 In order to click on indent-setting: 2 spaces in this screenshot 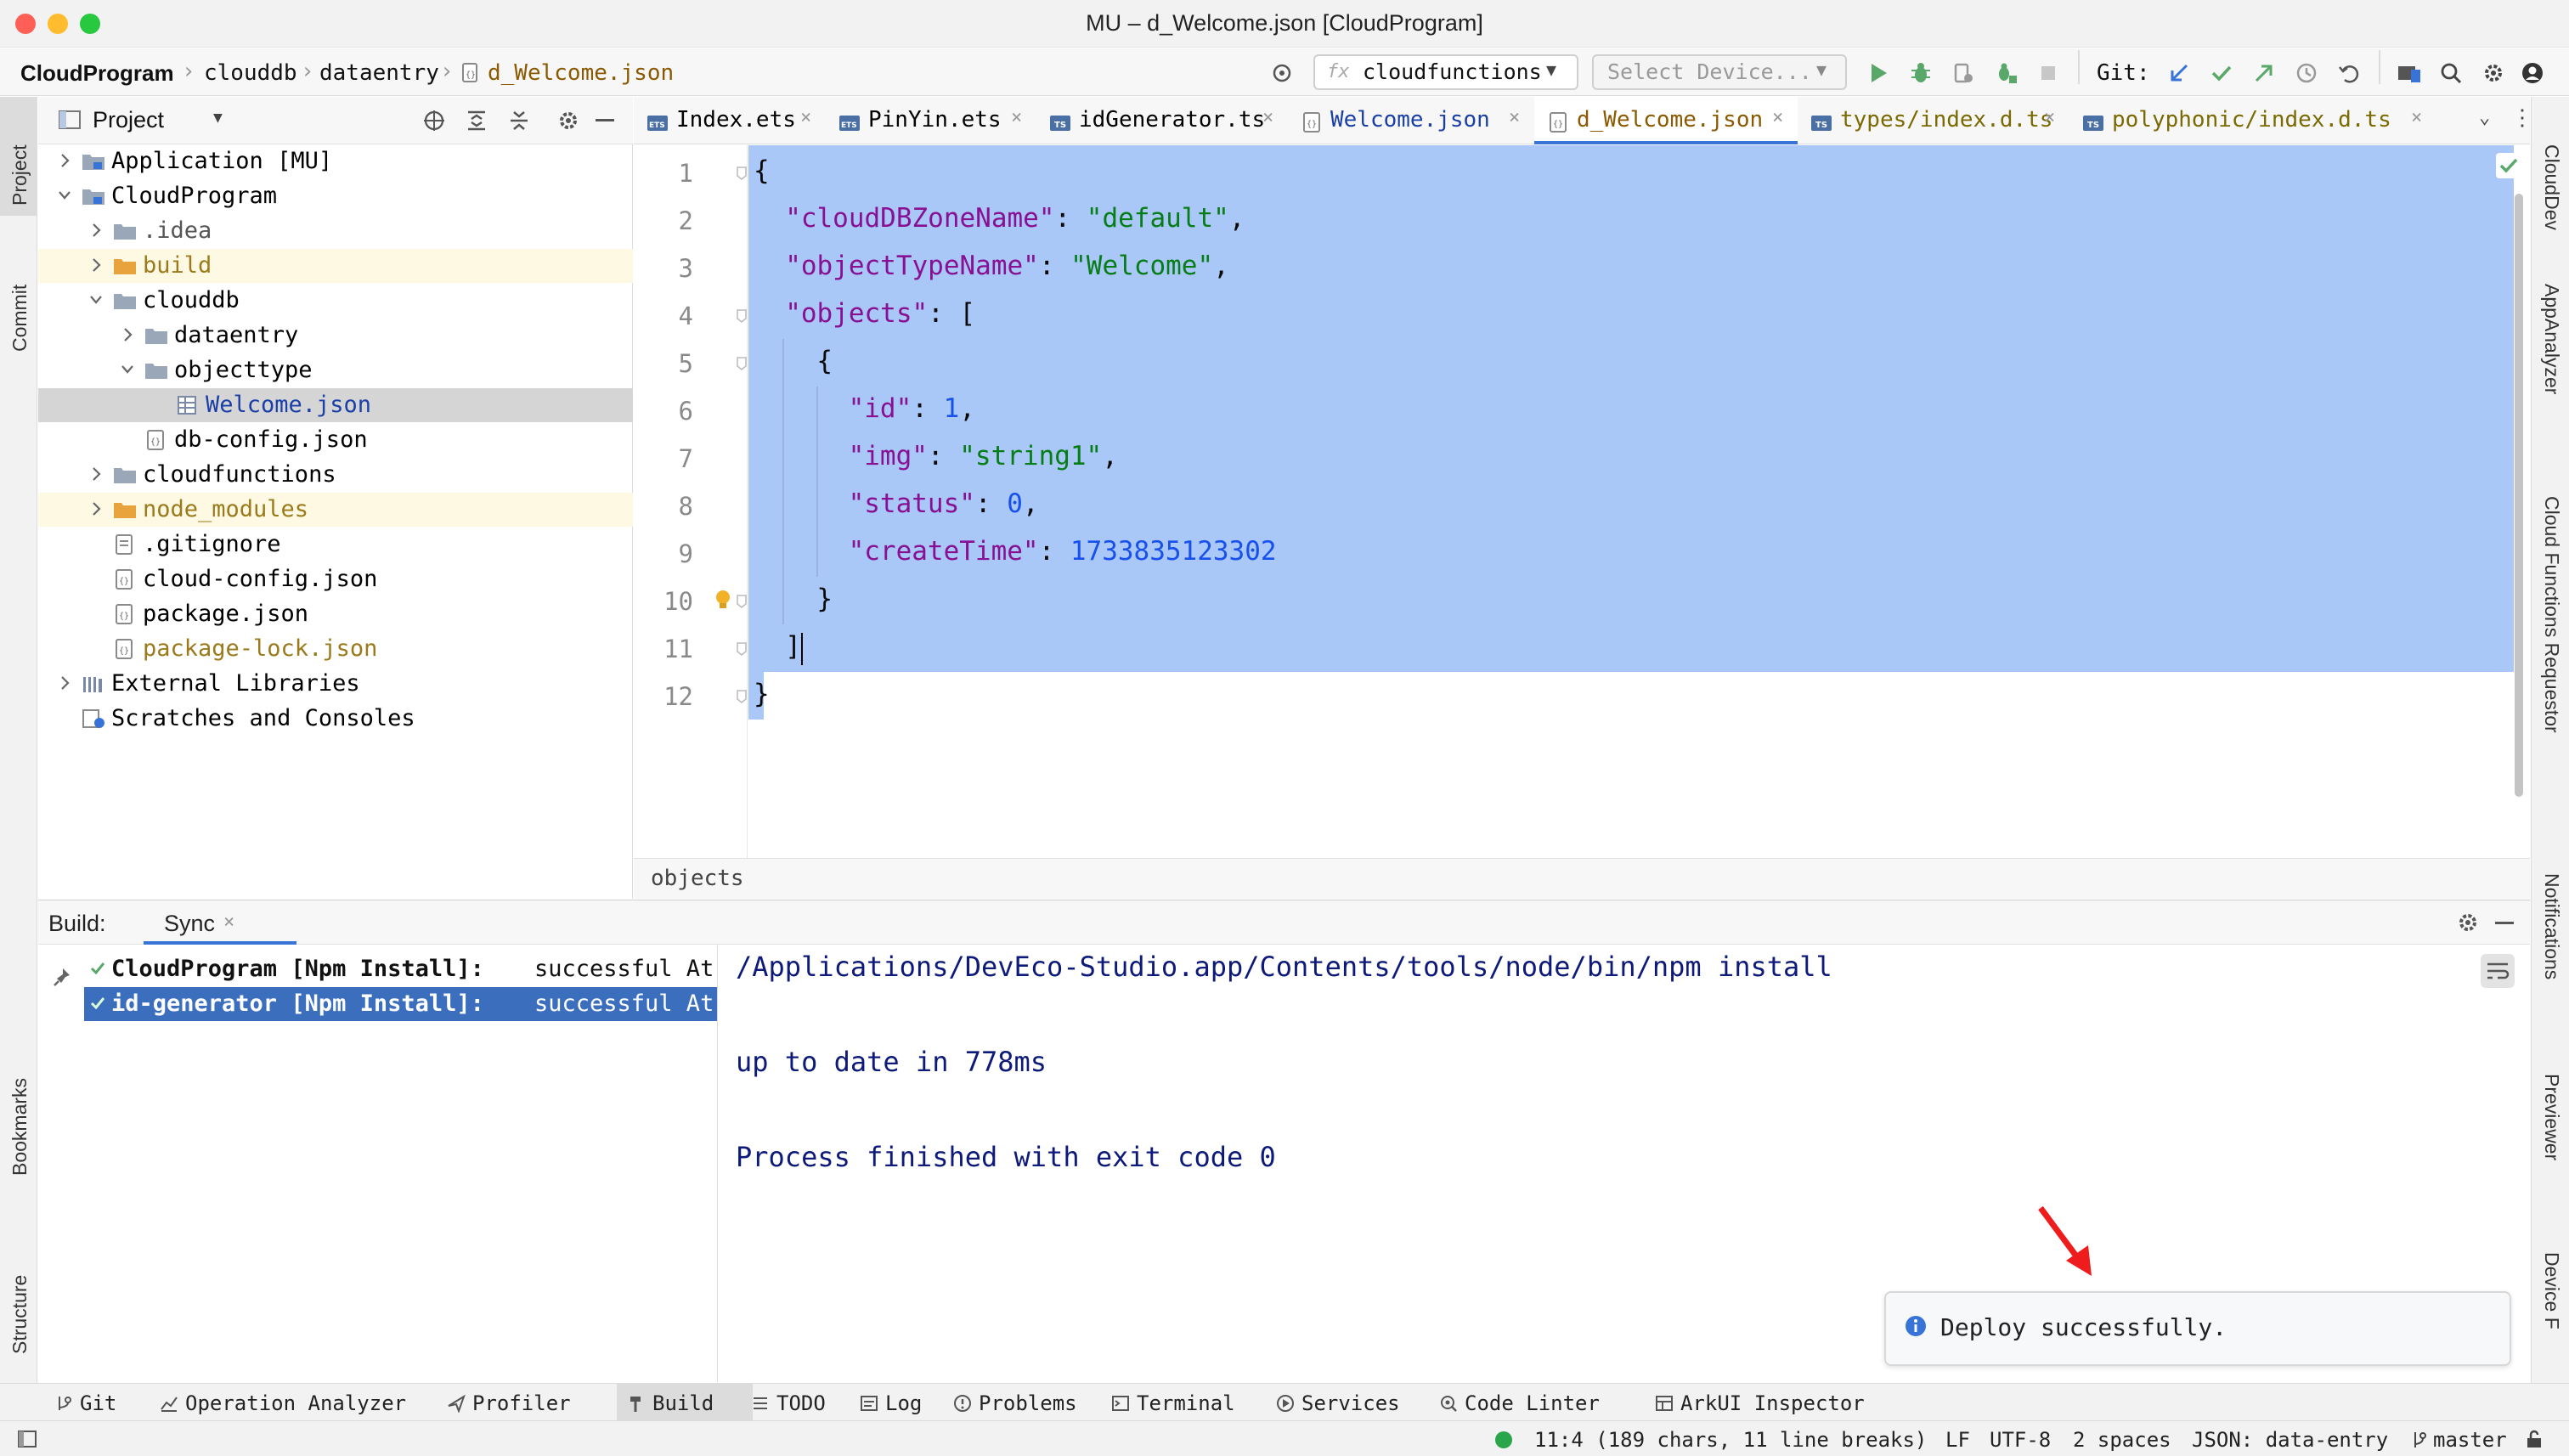, I will do `click(2122, 1440)`.